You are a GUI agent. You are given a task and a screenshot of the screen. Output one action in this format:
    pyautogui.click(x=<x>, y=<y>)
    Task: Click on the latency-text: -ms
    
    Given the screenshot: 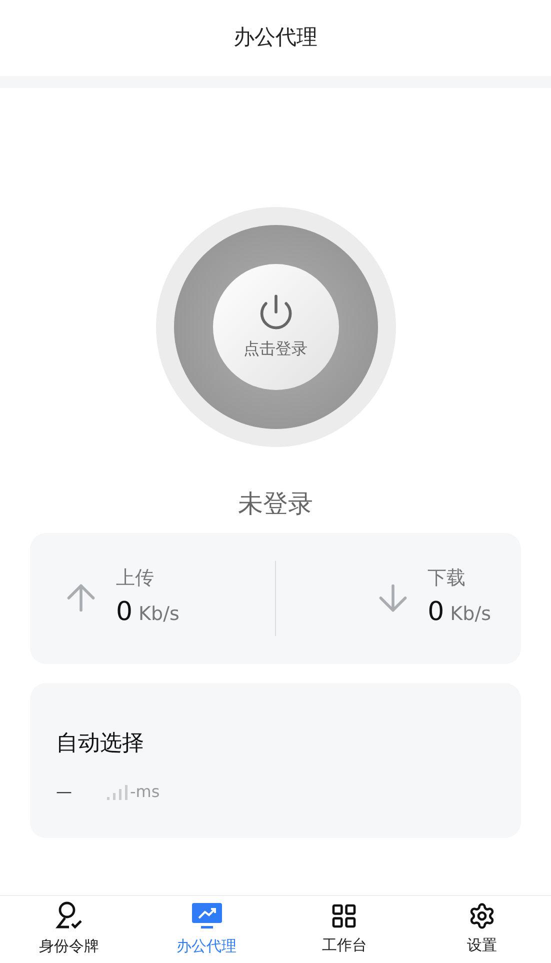 What is the action you would take?
    pyautogui.click(x=145, y=791)
    